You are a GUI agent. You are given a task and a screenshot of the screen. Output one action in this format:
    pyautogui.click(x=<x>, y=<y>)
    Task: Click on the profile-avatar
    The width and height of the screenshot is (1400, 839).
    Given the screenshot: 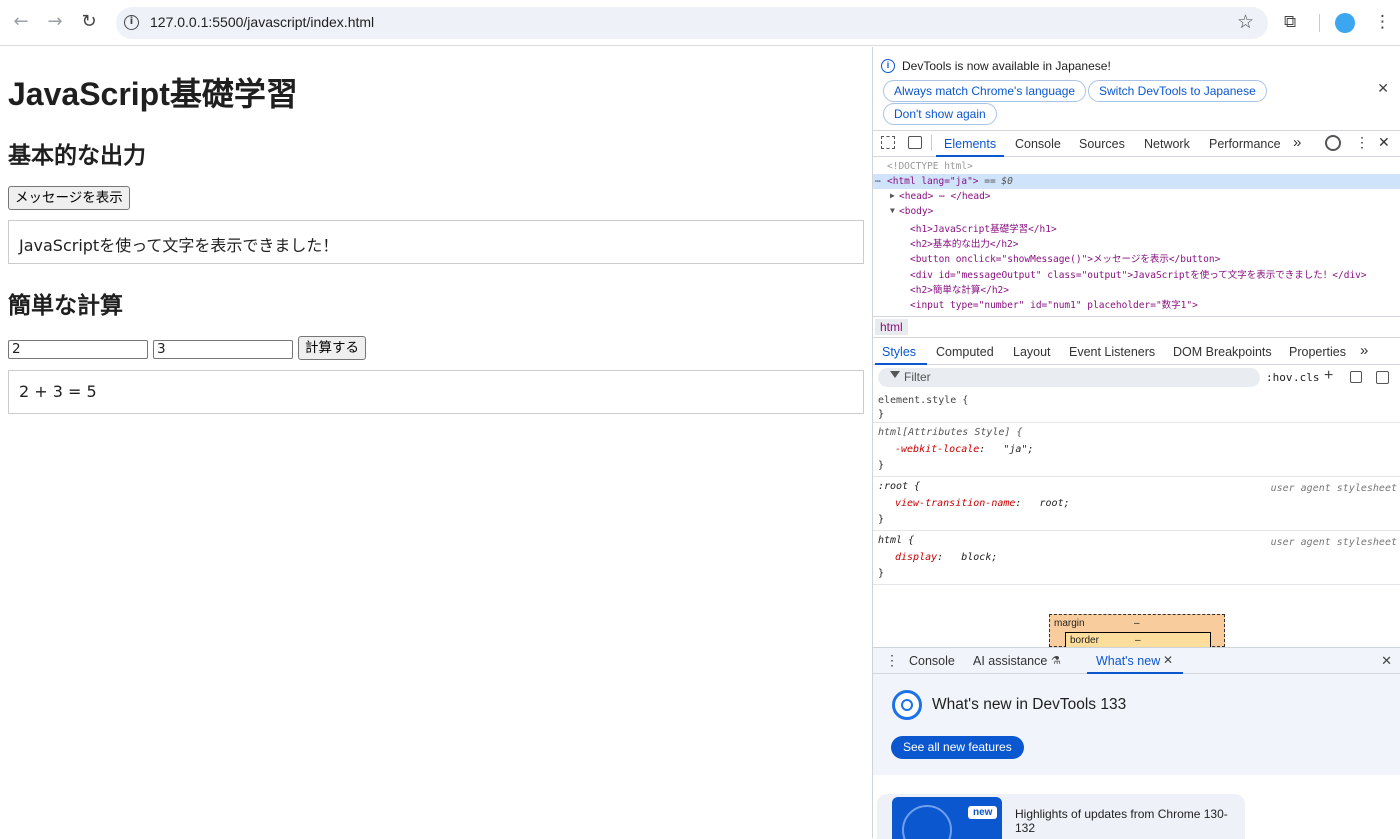 What is the action you would take?
    pyautogui.click(x=1345, y=23)
    